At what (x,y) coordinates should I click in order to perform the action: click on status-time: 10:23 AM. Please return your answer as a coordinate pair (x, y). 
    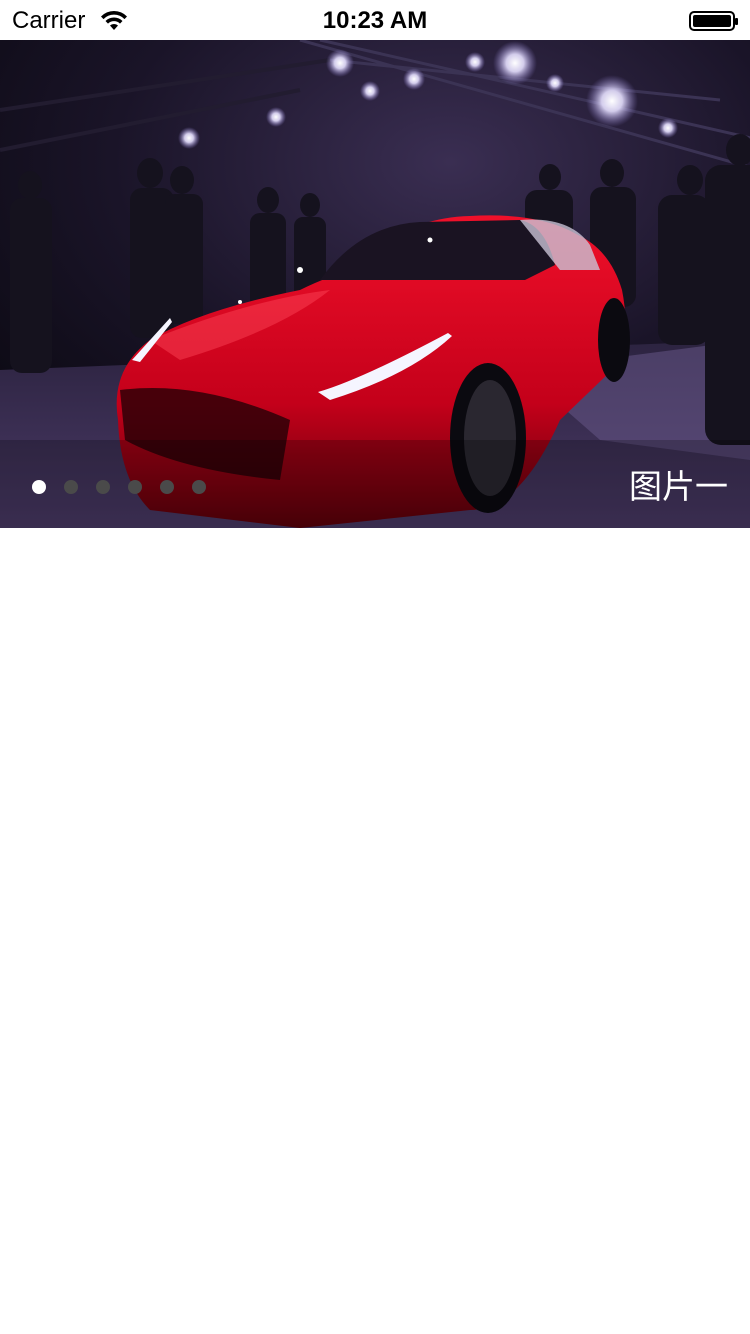
    Looking at the image, I should click on (375, 20).